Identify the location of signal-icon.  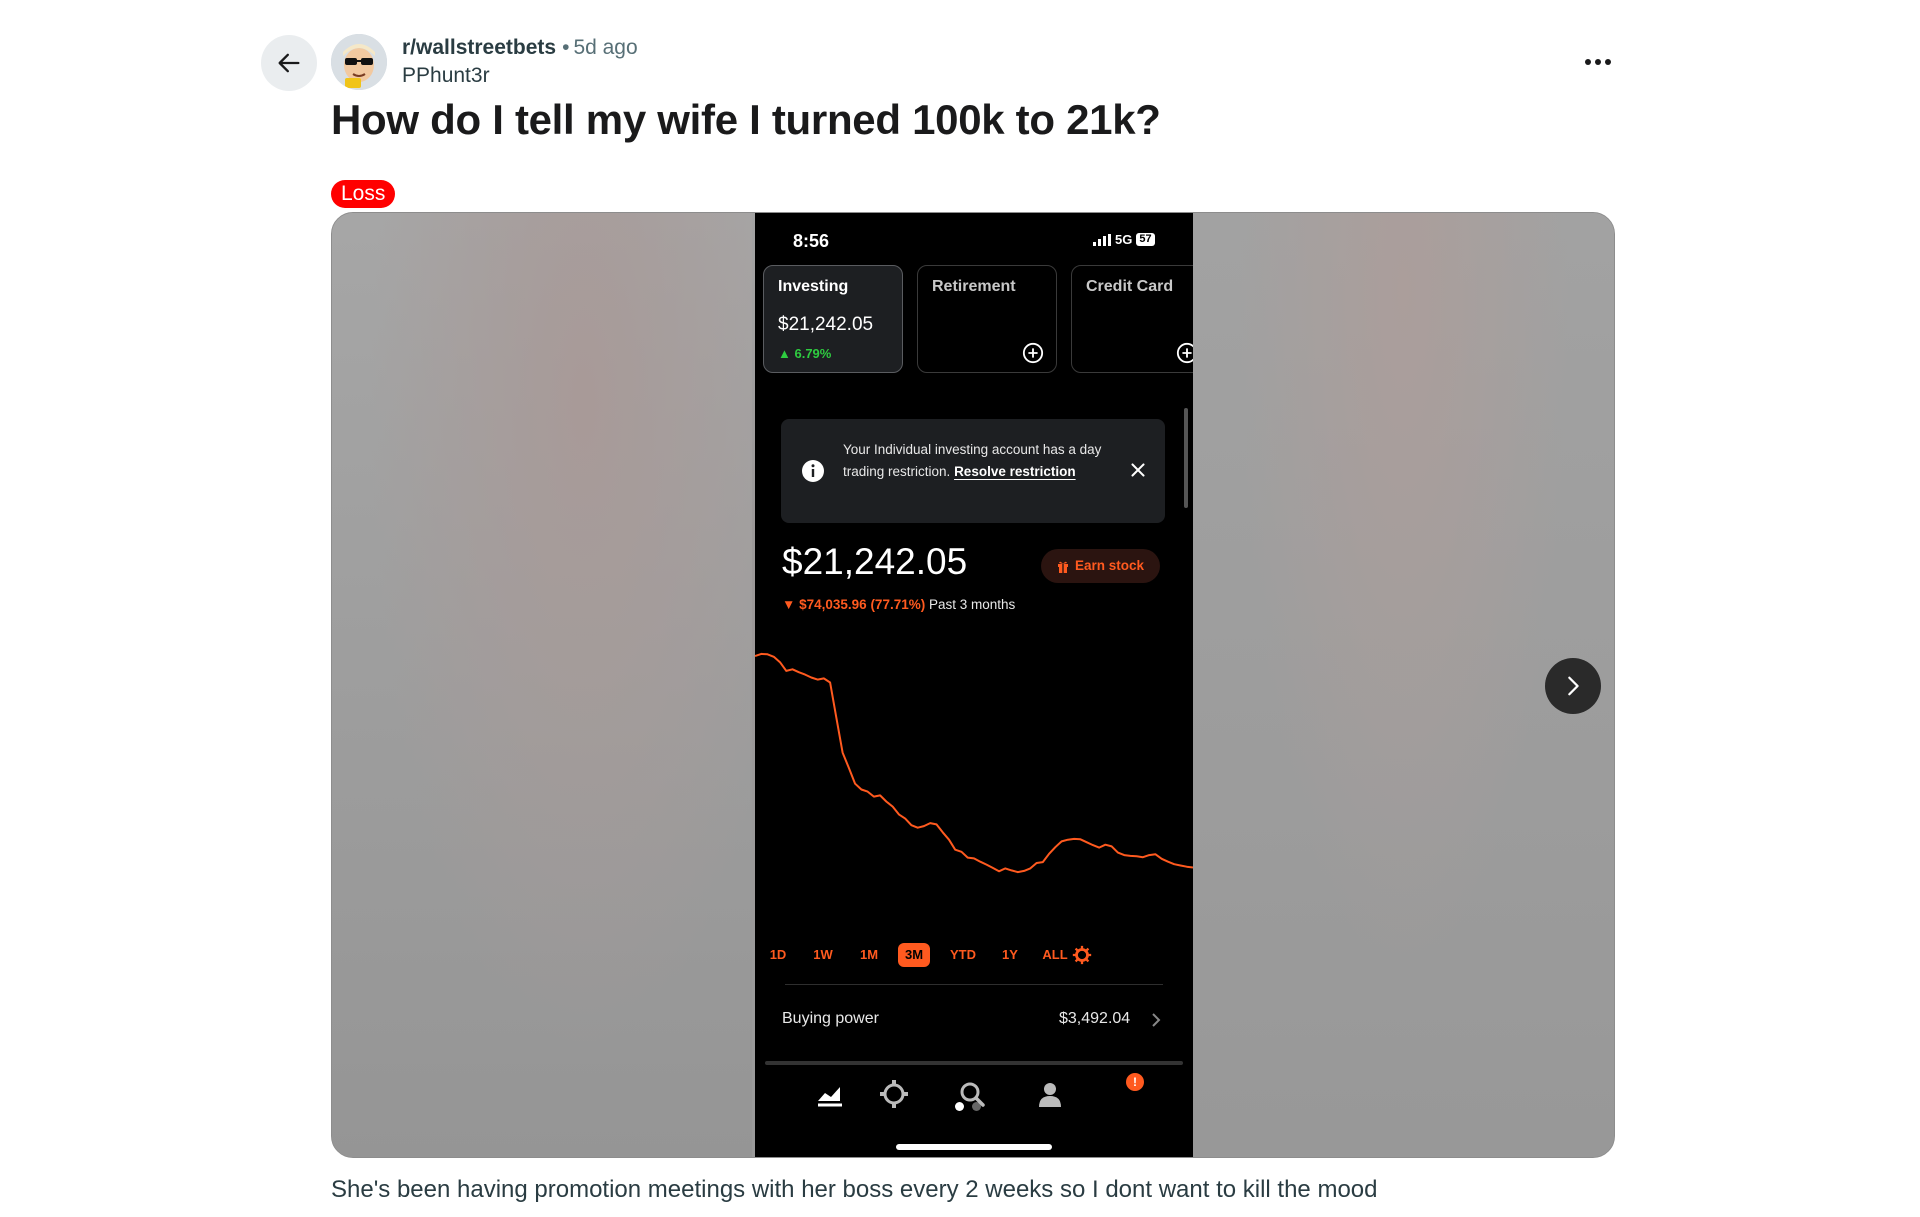
(1102, 239).